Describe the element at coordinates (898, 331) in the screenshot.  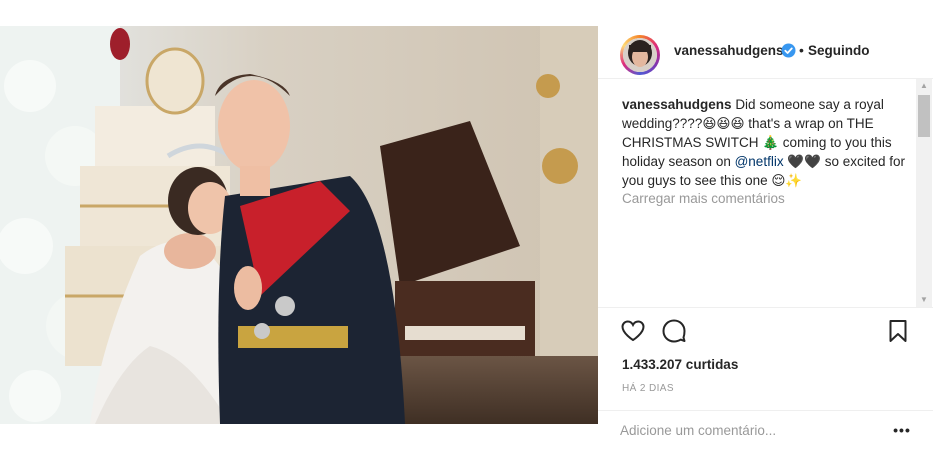
I see `bookmark-icon` at that location.